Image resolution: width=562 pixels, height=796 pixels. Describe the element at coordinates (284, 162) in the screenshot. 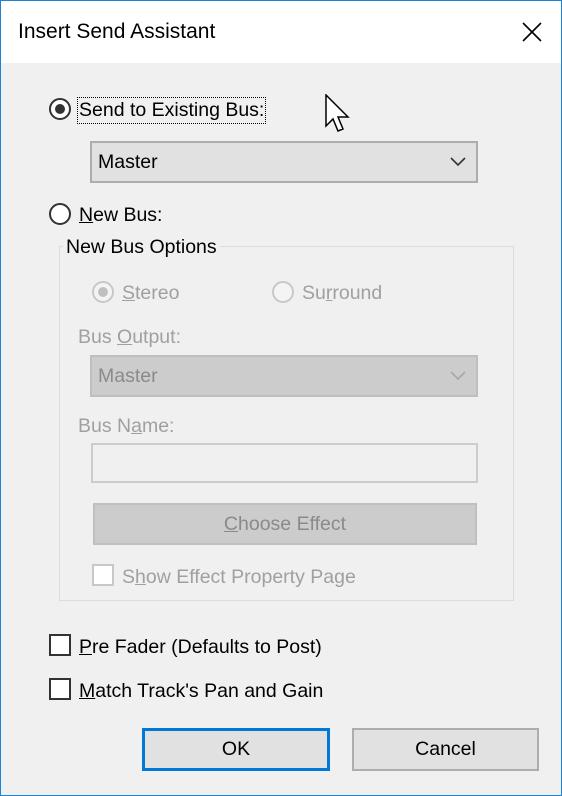

I see `existing-bus-dropdown: Master` at that location.